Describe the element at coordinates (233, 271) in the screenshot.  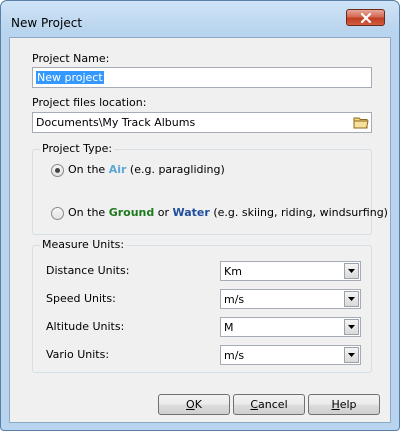
I see `distance-units-value: Km` at that location.